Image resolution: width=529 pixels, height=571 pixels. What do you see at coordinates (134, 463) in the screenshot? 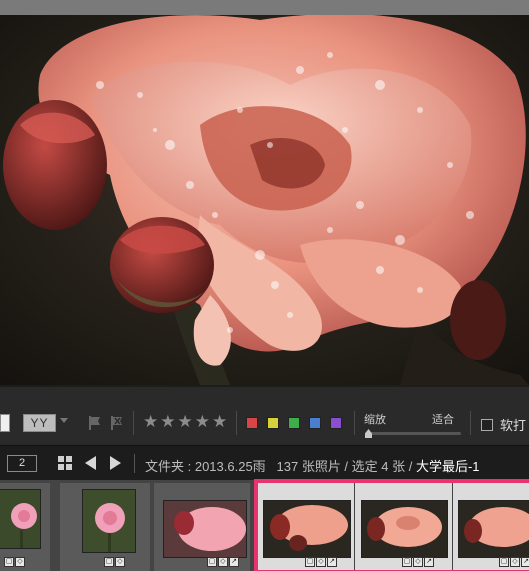
I see `header-divider` at bounding box center [134, 463].